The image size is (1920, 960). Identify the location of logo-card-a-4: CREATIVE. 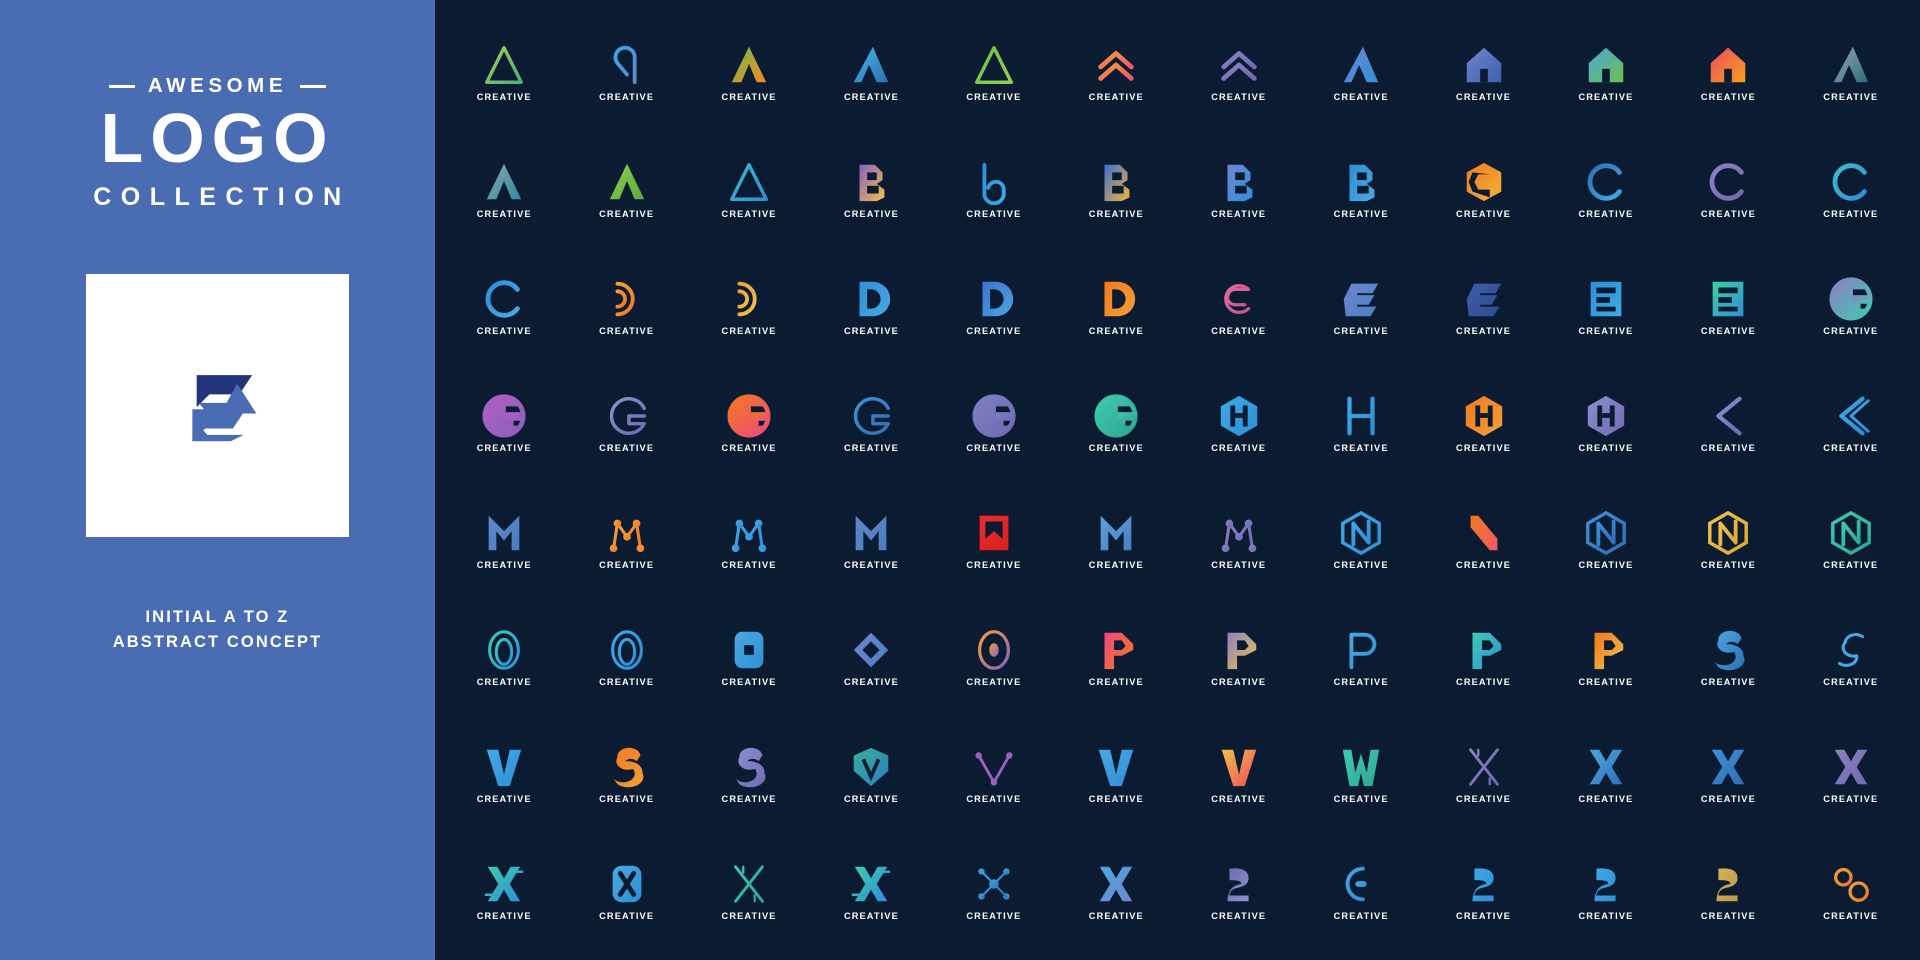
(871, 72).